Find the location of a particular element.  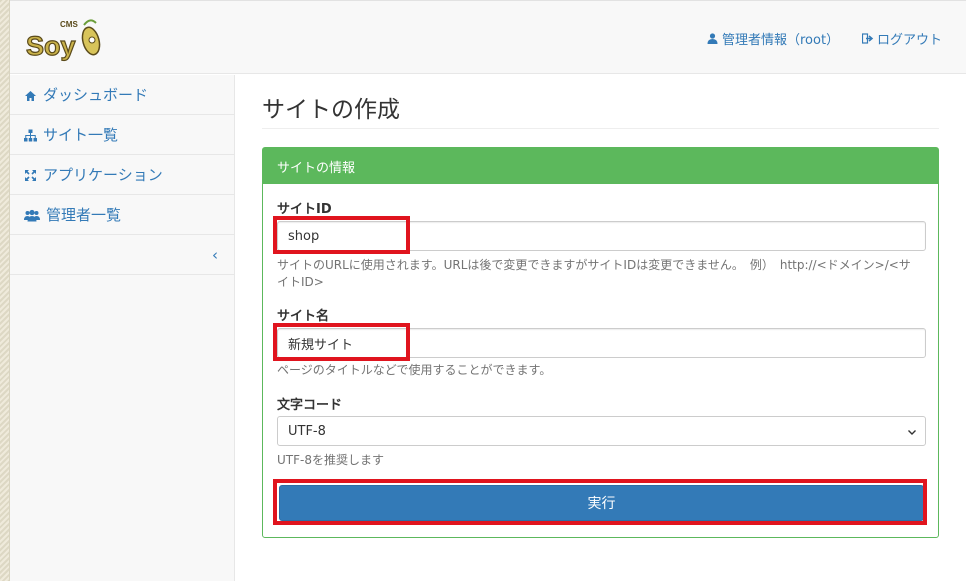

charset-selected-value: UTF-8 is located at coordinates (307, 431).